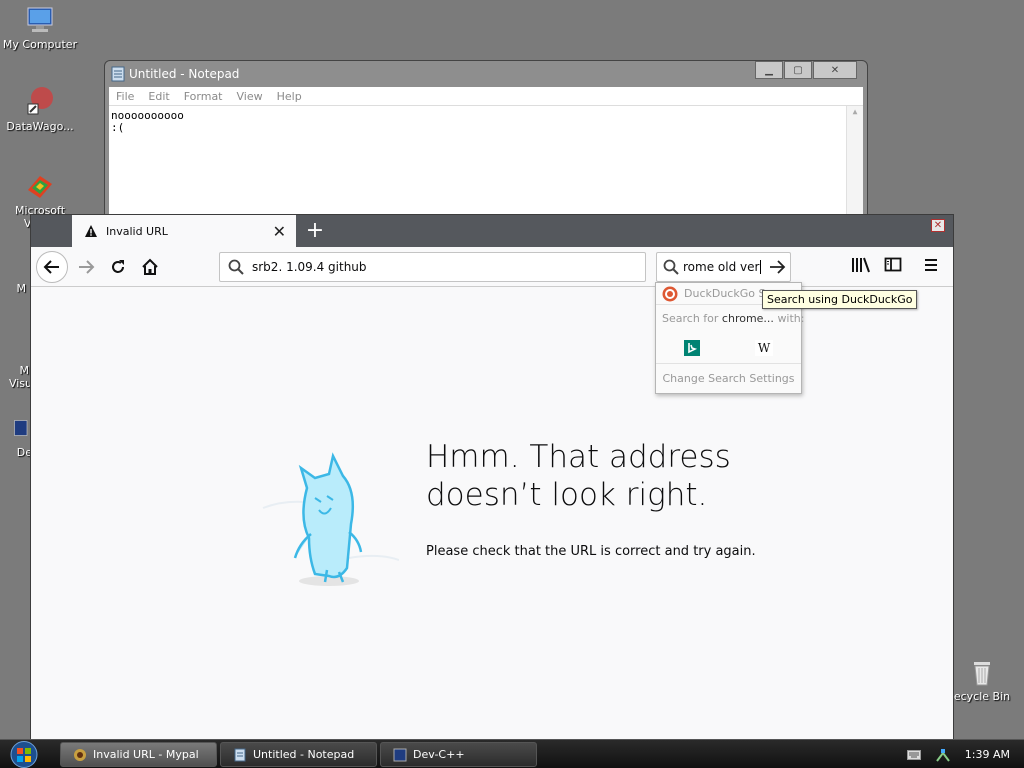 The image size is (1024, 768). Describe the element at coordinates (777, 267) in the screenshot. I see `search-go-arrow-icon` at that location.